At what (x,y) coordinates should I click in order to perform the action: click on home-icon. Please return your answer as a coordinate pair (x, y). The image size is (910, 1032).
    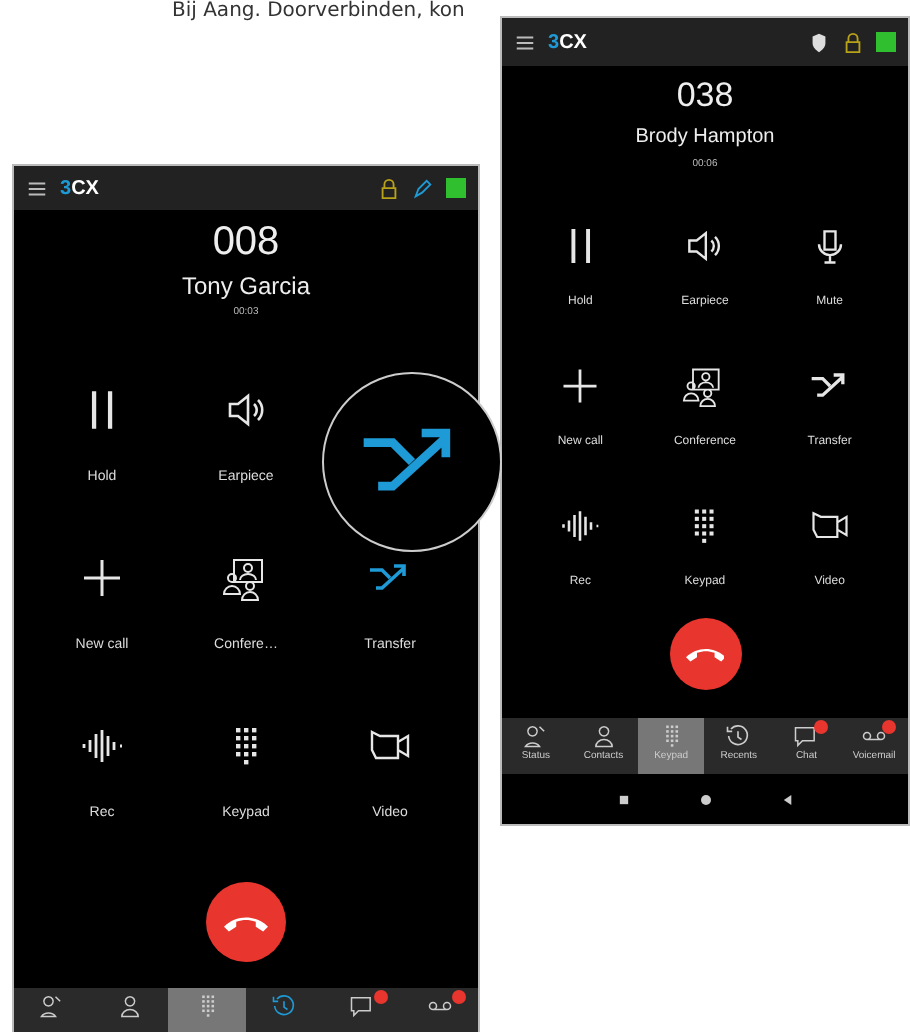
    Looking at the image, I should click on (705, 799).